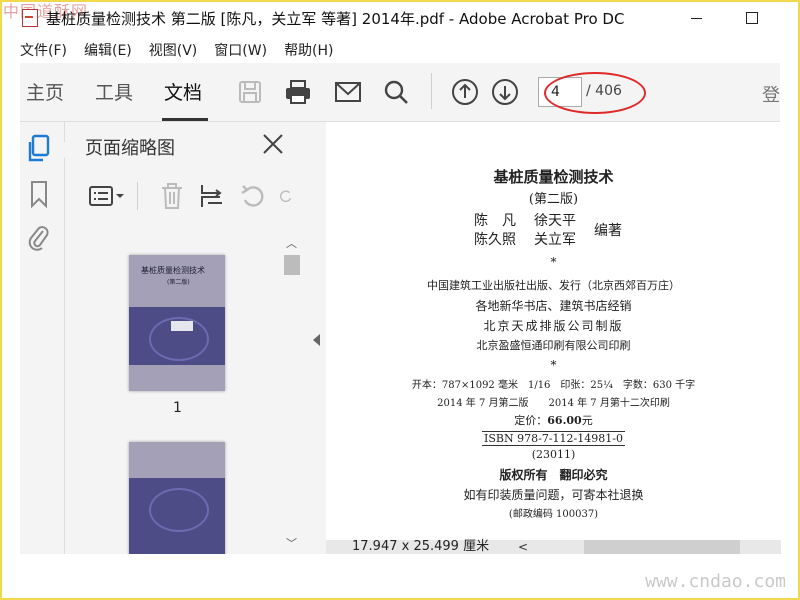  Describe the element at coordinates (292, 265) in the screenshot. I see `scrollbar-thumb` at that location.